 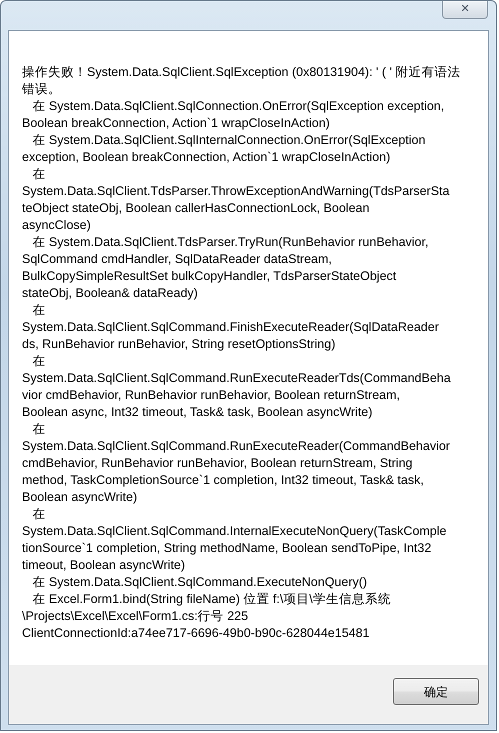 What do you see at coordinates (211, 599) in the screenshot?
I see `message-line: 在 Excel.Form1.bind(String fileName) 位置 f:\项目\学生信息系统` at bounding box center [211, 599].